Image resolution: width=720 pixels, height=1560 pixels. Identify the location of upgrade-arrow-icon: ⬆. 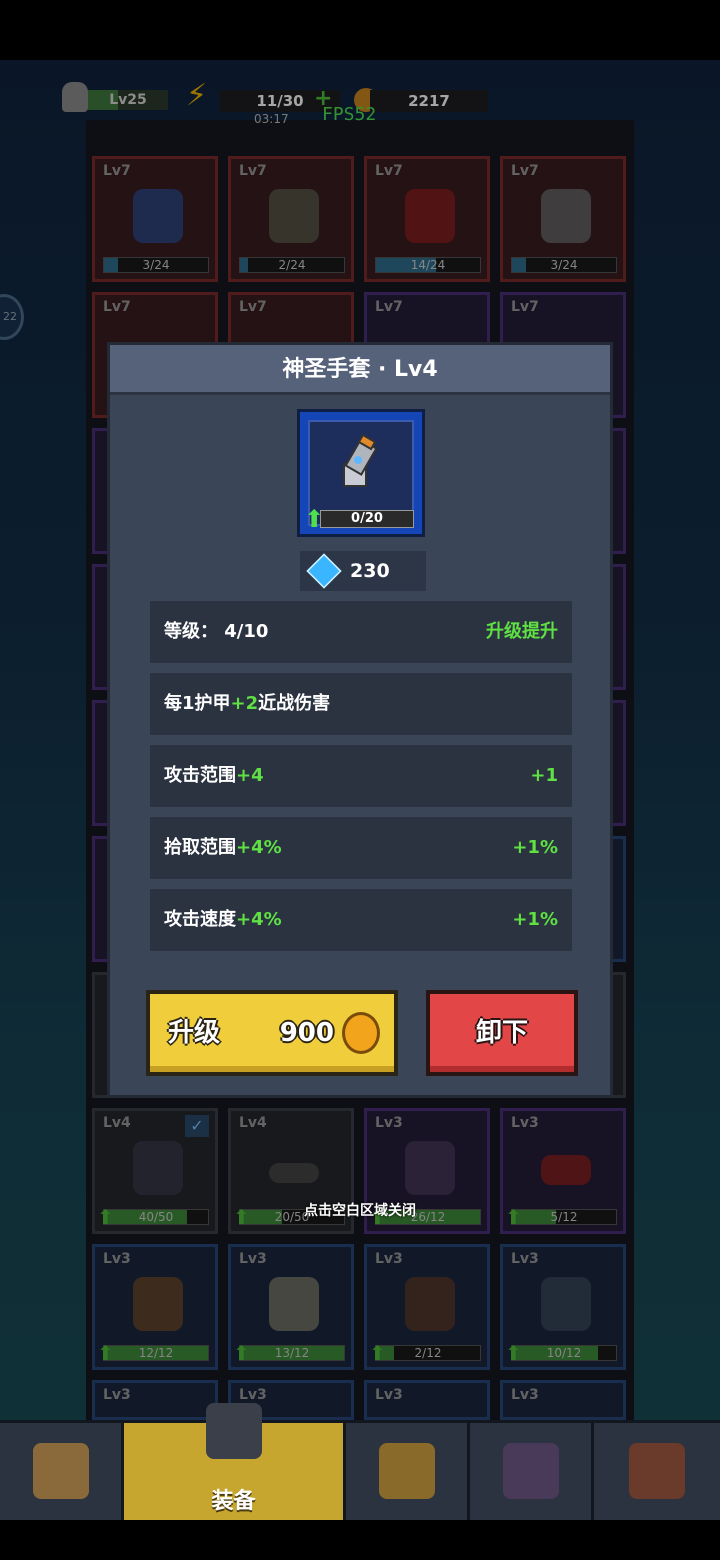
(314, 519).